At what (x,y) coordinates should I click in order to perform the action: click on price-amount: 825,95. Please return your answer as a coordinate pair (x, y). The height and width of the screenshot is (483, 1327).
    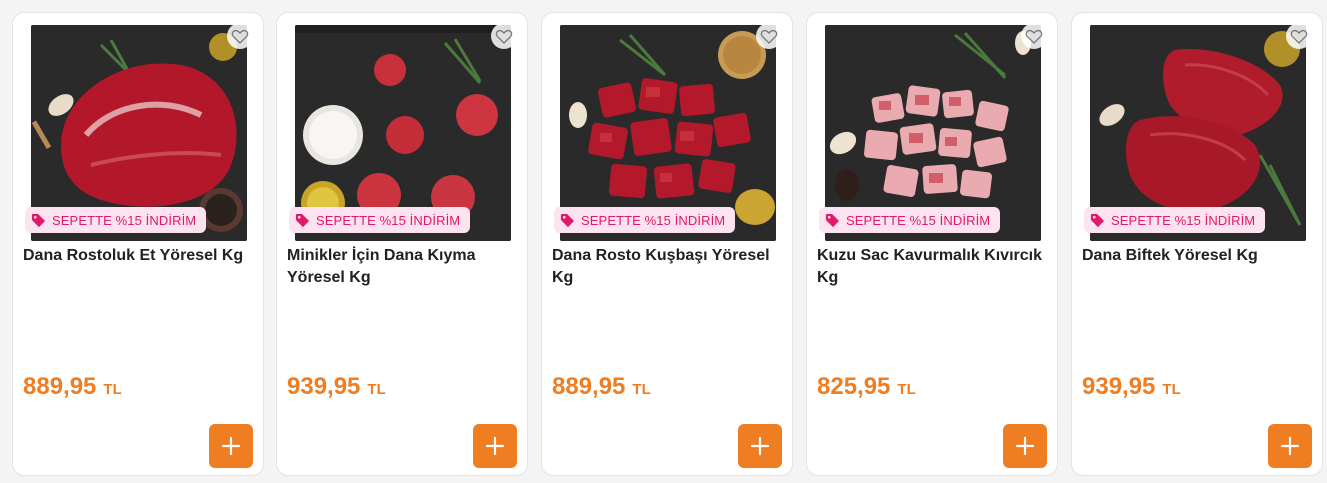
    Looking at the image, I should click on (854, 386).